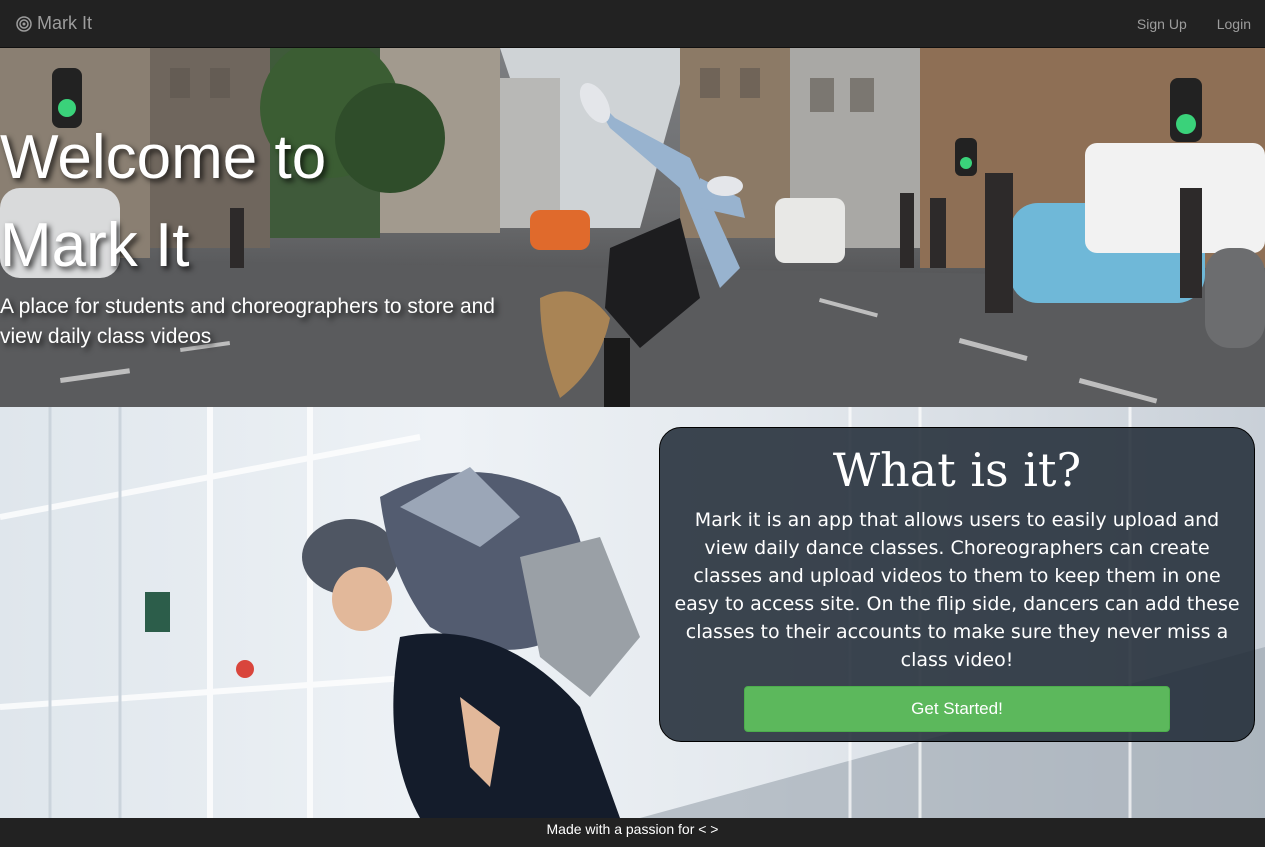 The height and width of the screenshot is (847, 1265). What do you see at coordinates (632, 24) in the screenshot?
I see `navbar: Mark It Sign Up Login` at bounding box center [632, 24].